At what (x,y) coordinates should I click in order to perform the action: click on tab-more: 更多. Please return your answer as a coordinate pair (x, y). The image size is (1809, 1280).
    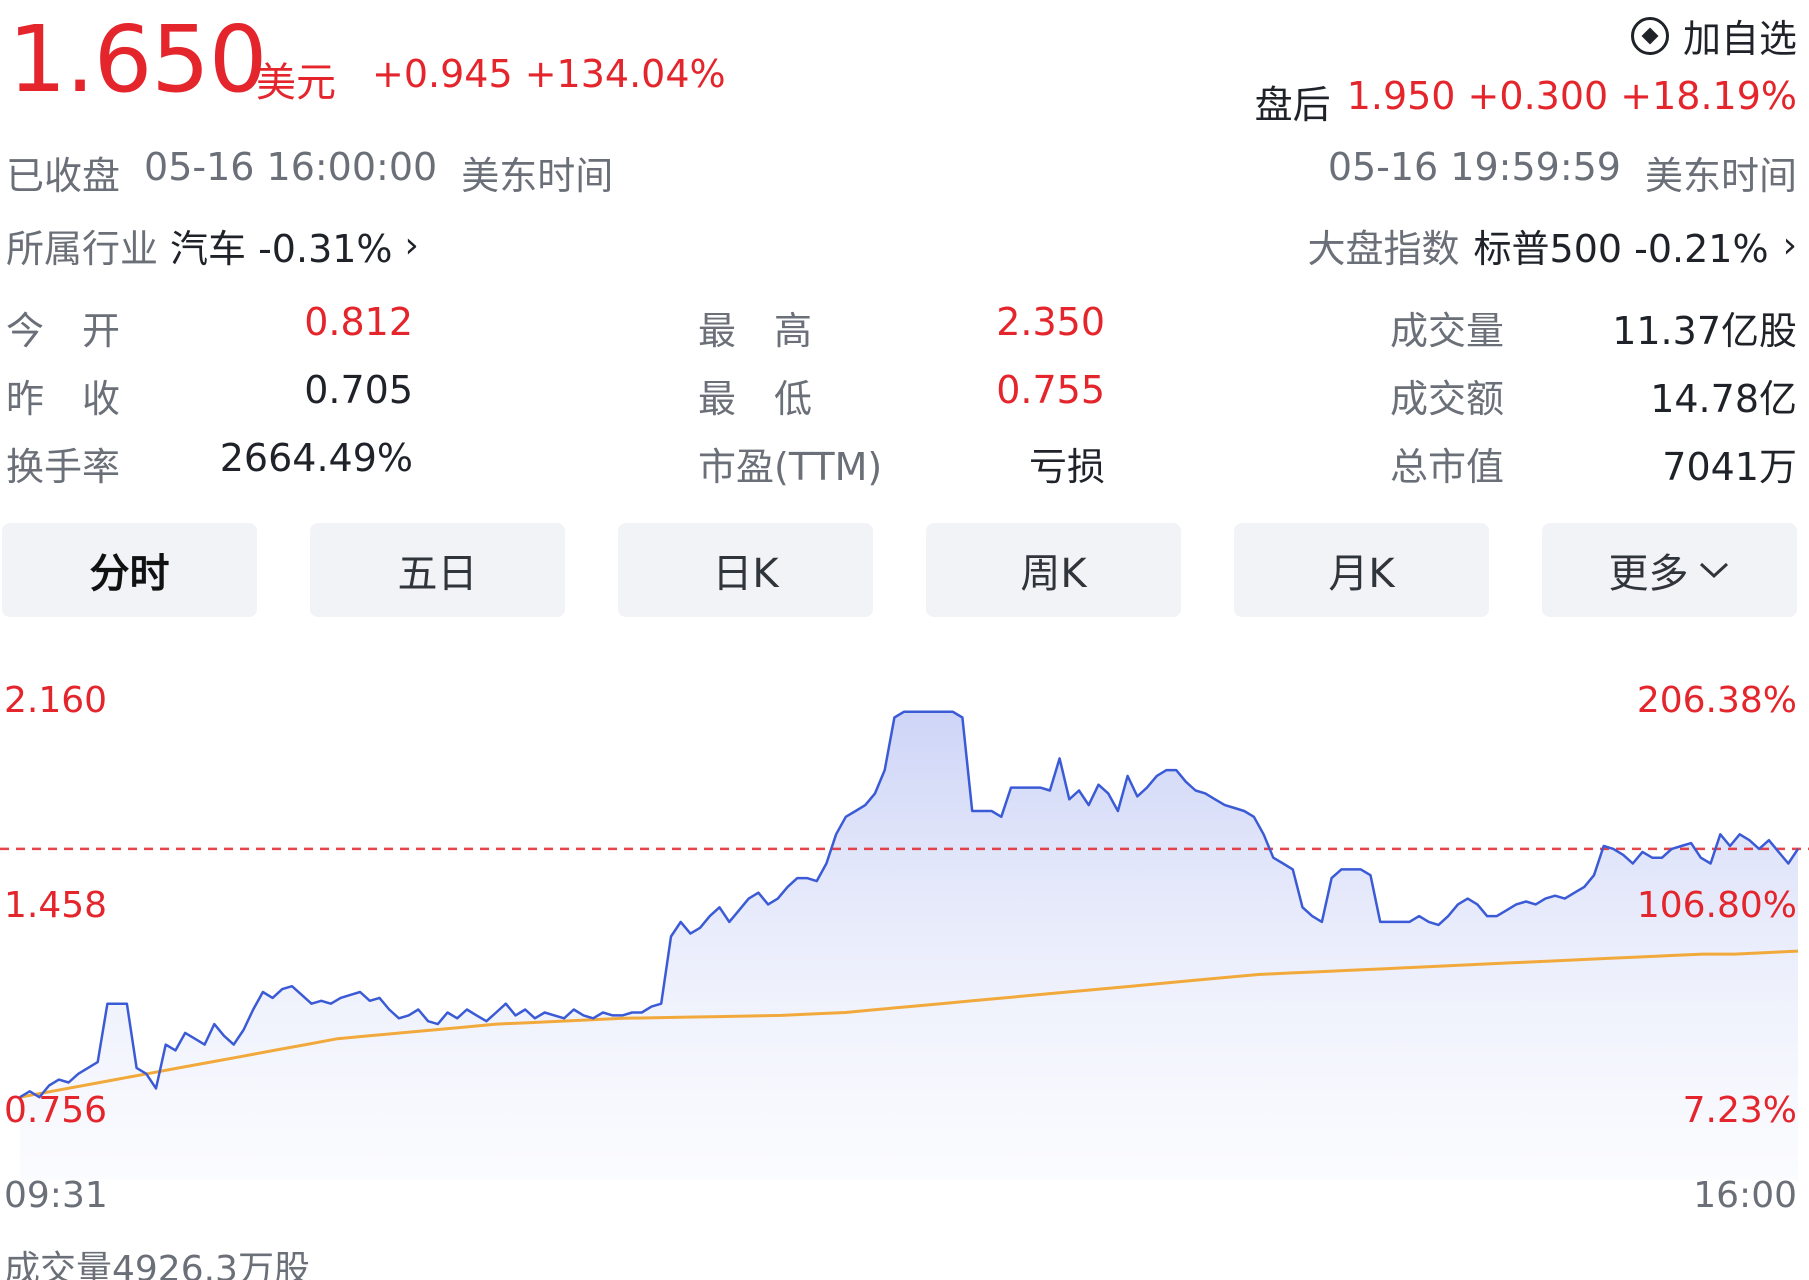
    Looking at the image, I should click on (1669, 570).